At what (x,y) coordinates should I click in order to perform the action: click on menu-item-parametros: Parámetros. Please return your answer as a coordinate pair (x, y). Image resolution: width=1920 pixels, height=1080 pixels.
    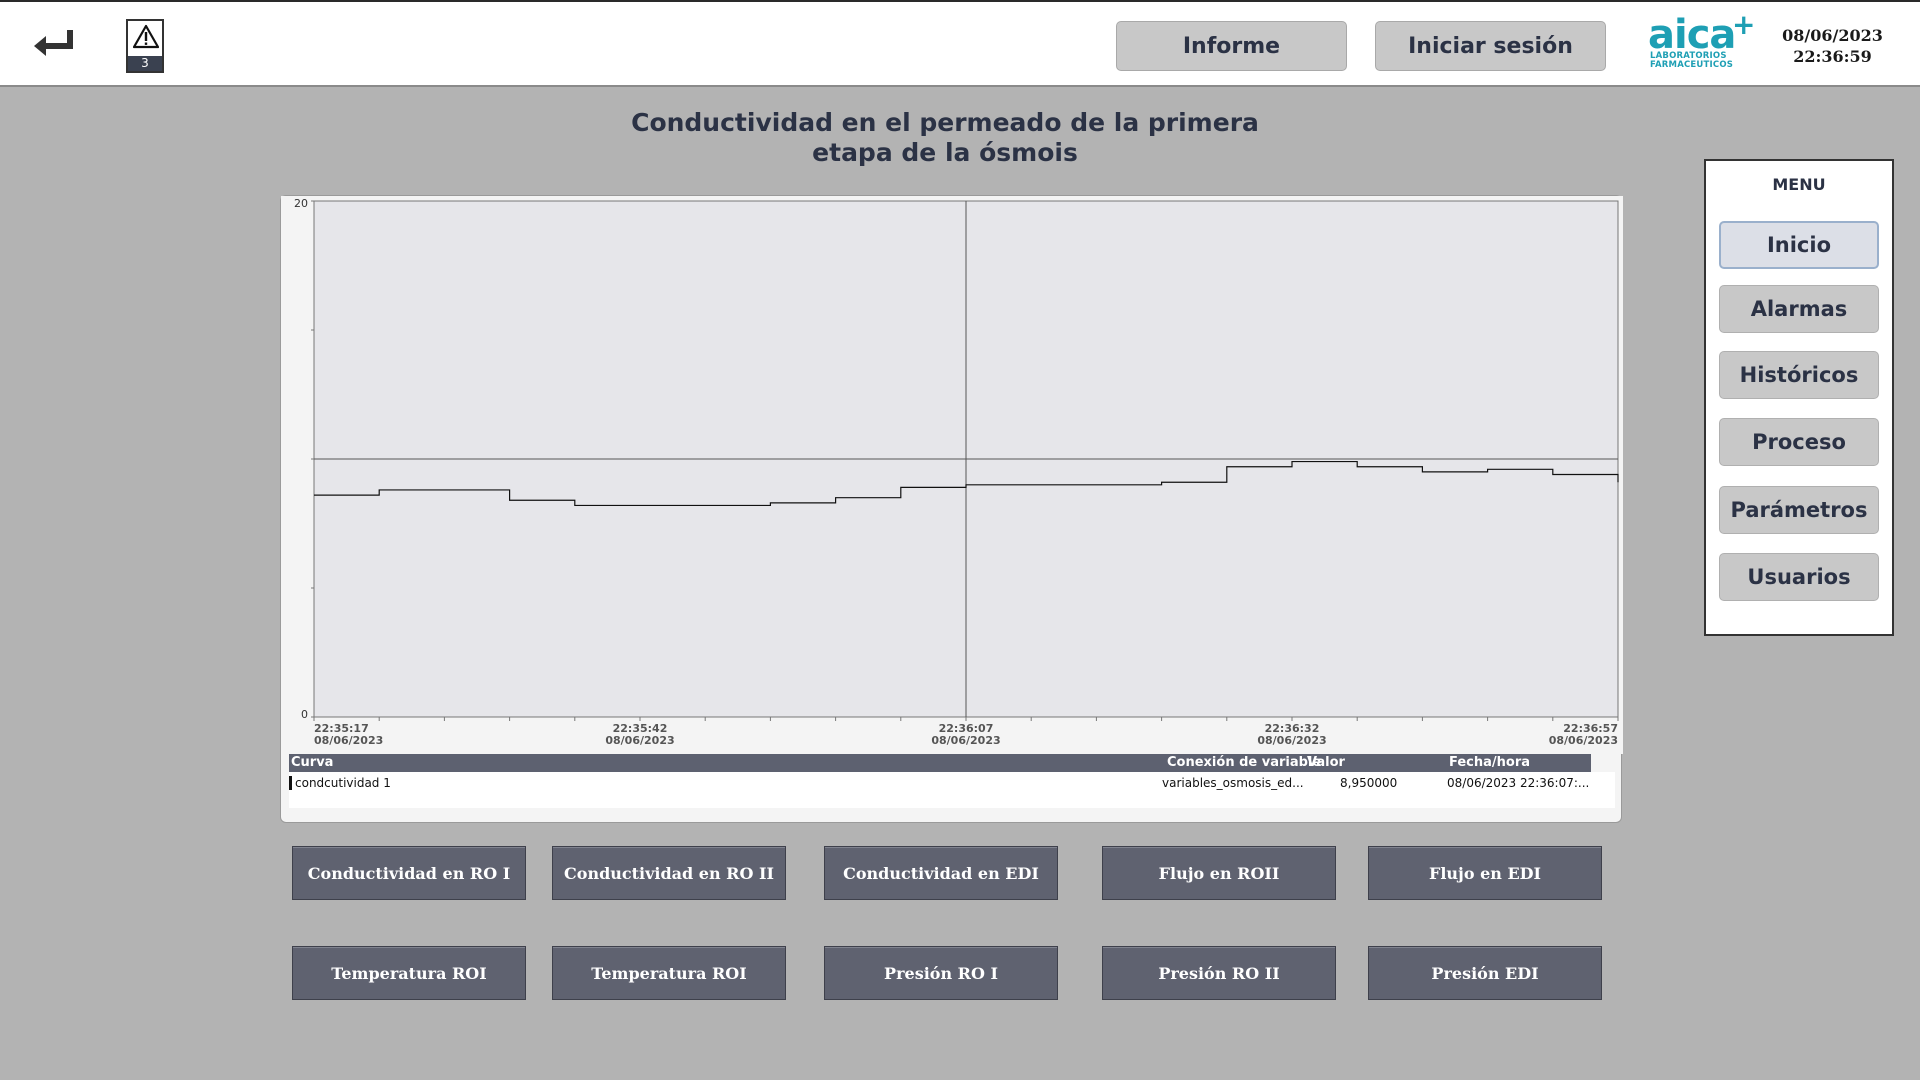
    Looking at the image, I should click on (1799, 510).